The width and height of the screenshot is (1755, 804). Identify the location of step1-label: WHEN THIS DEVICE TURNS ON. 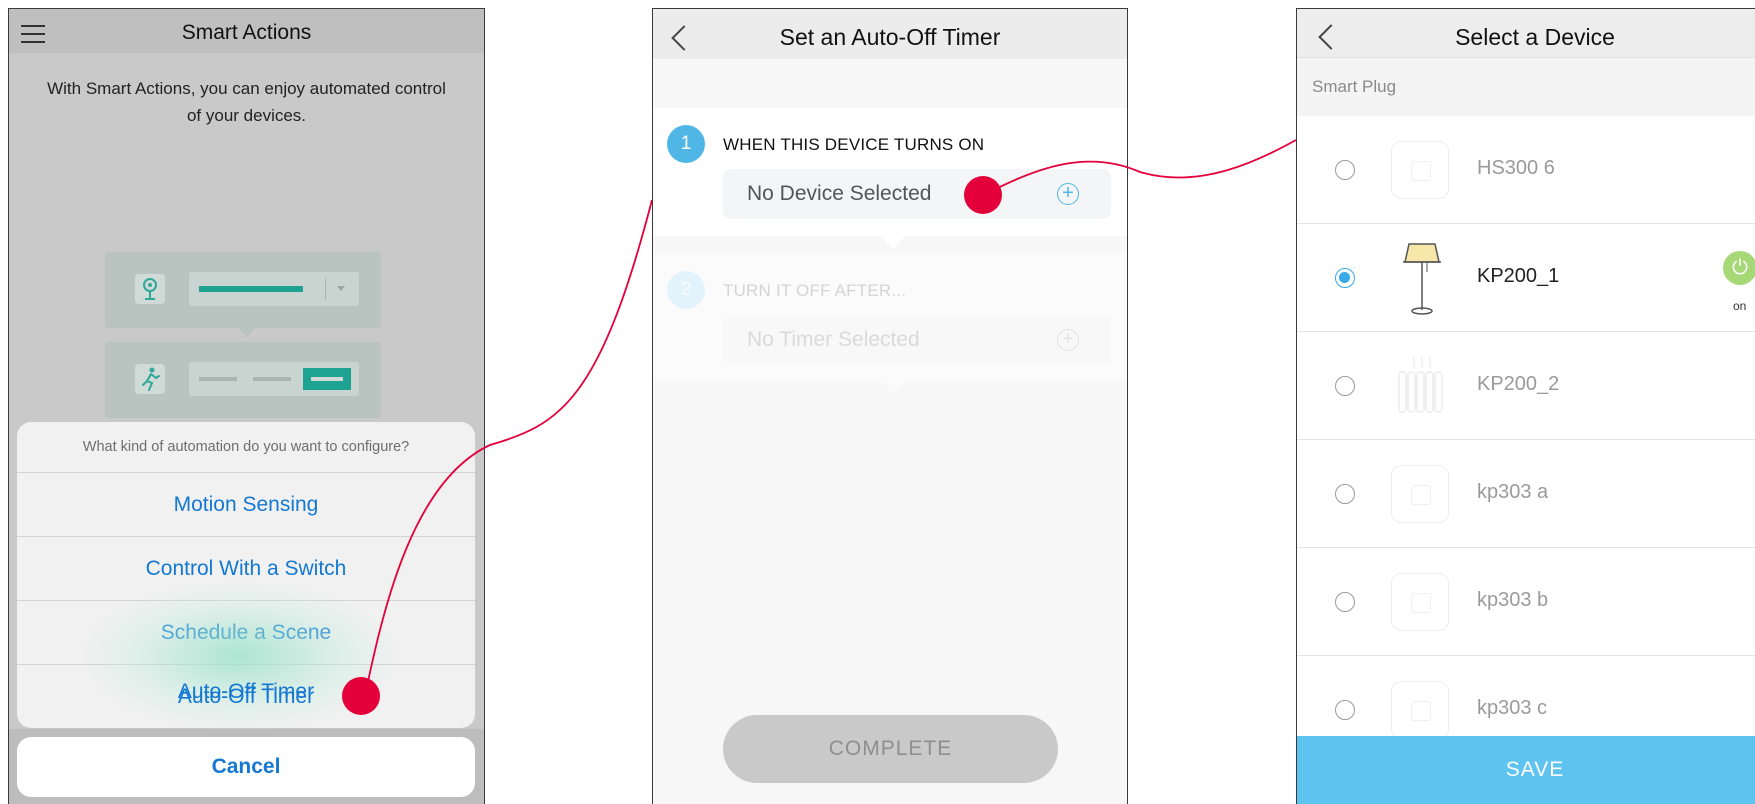
(854, 144).